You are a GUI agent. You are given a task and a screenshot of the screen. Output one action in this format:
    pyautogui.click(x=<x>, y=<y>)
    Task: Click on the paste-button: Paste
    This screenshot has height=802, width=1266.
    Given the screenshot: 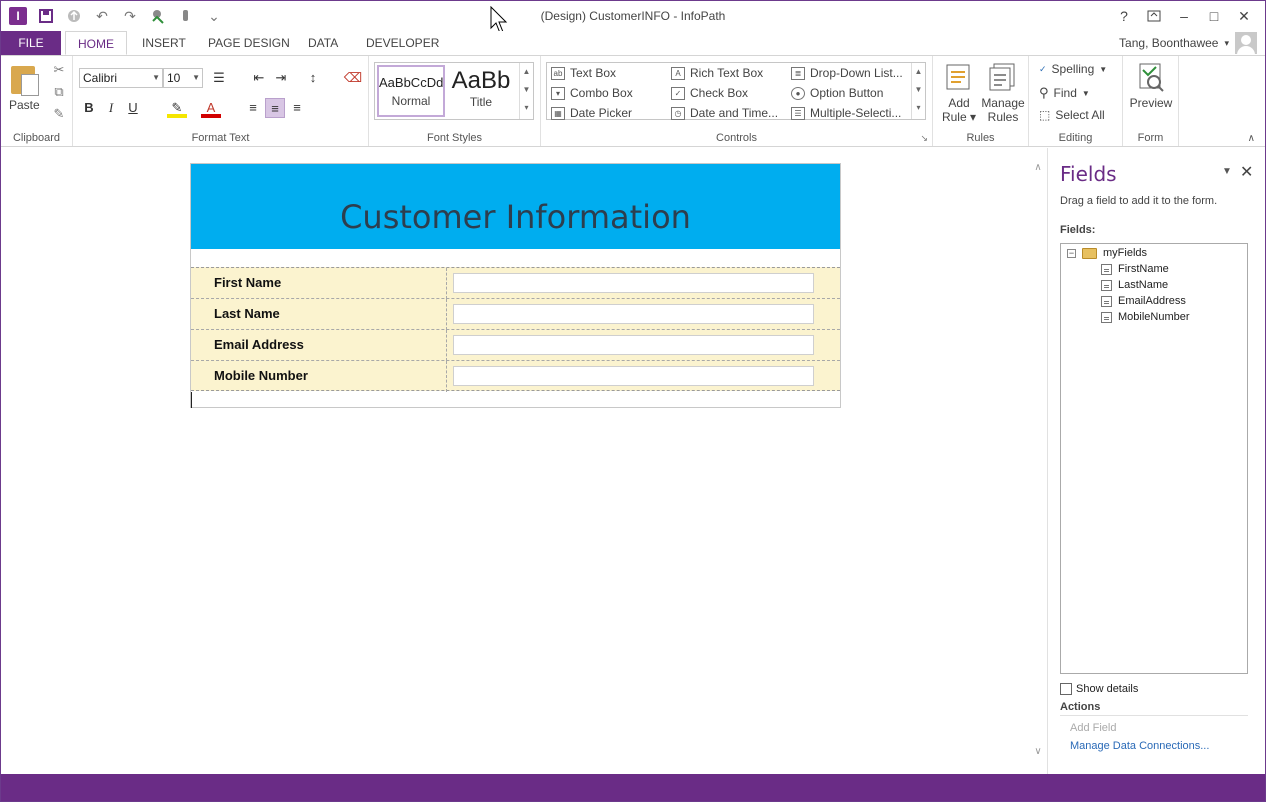 What is the action you would take?
    pyautogui.click(x=24, y=105)
    